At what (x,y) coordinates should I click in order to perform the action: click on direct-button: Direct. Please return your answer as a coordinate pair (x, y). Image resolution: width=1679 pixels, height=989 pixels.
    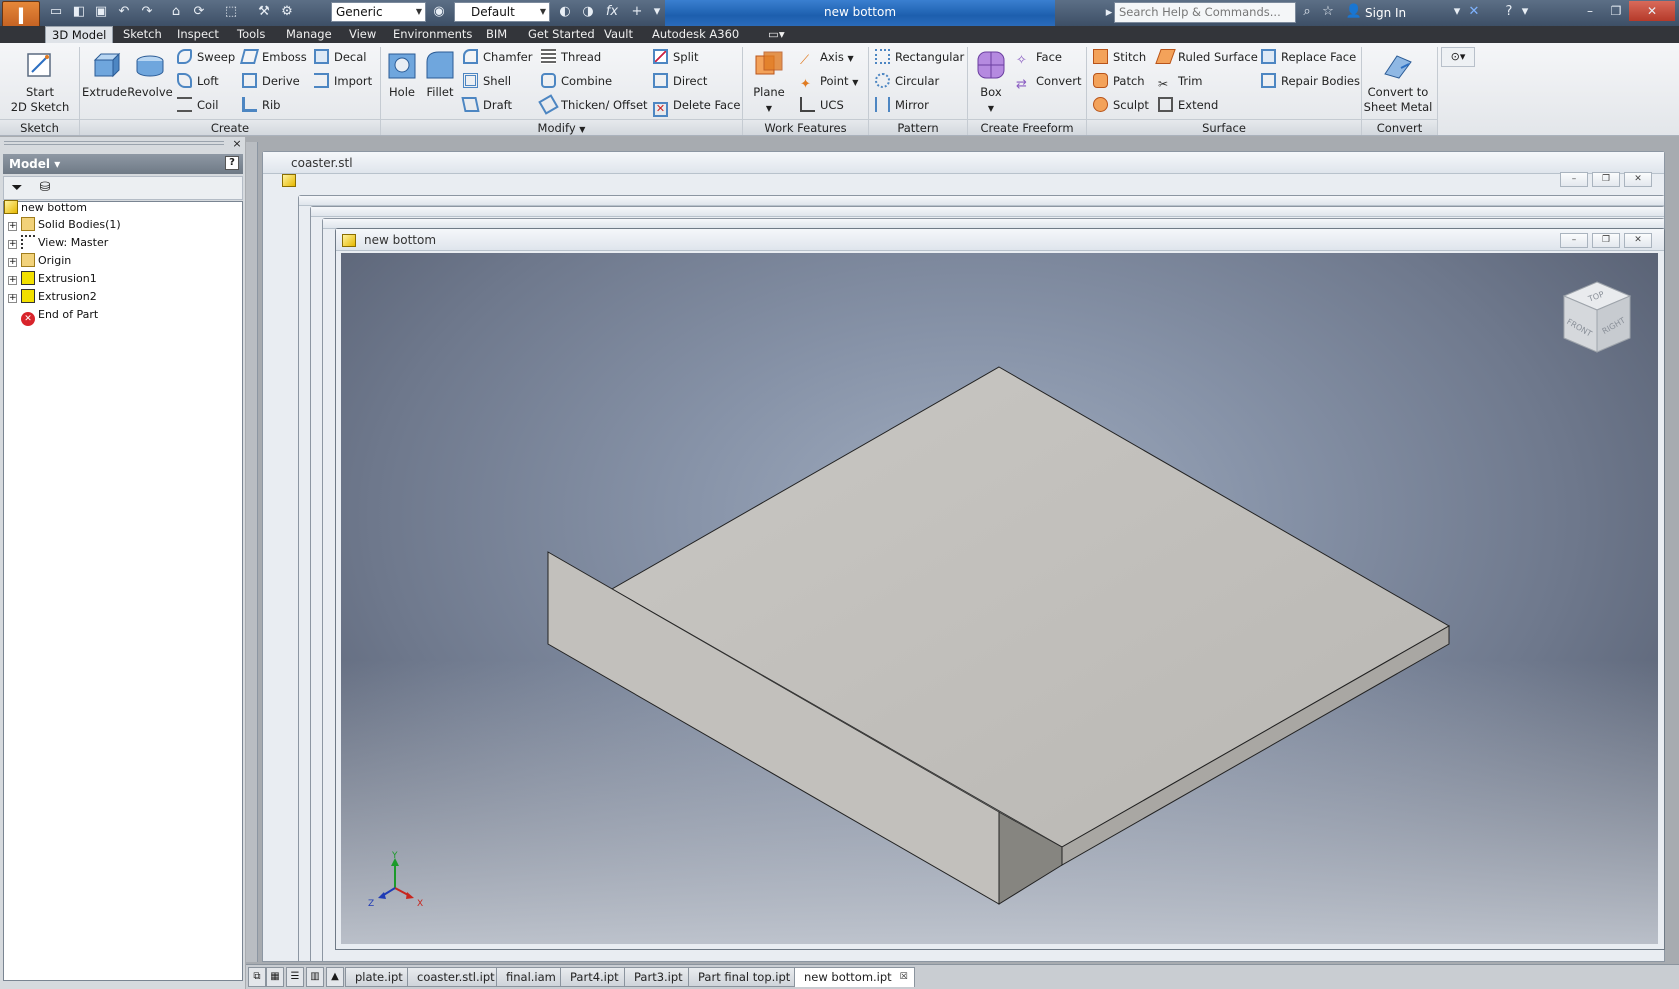
    Looking at the image, I should click on (680, 81).